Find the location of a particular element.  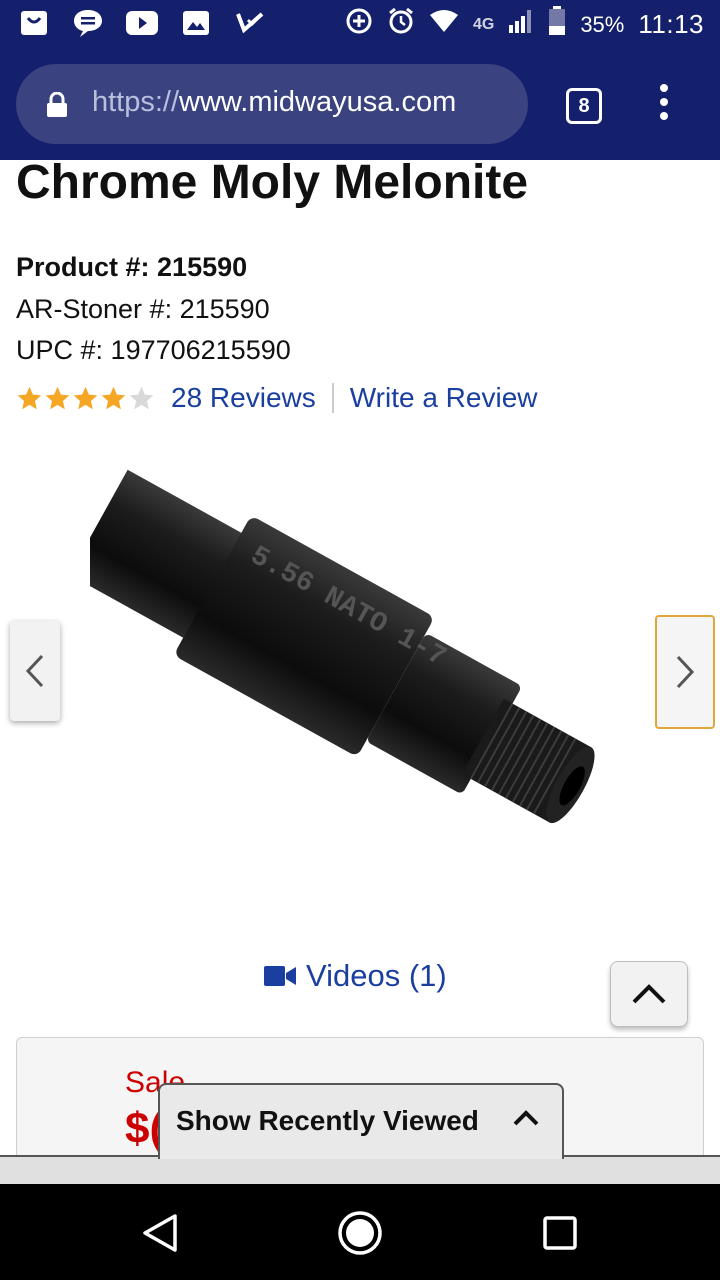

product-number: 215590 is located at coordinates (202, 267).